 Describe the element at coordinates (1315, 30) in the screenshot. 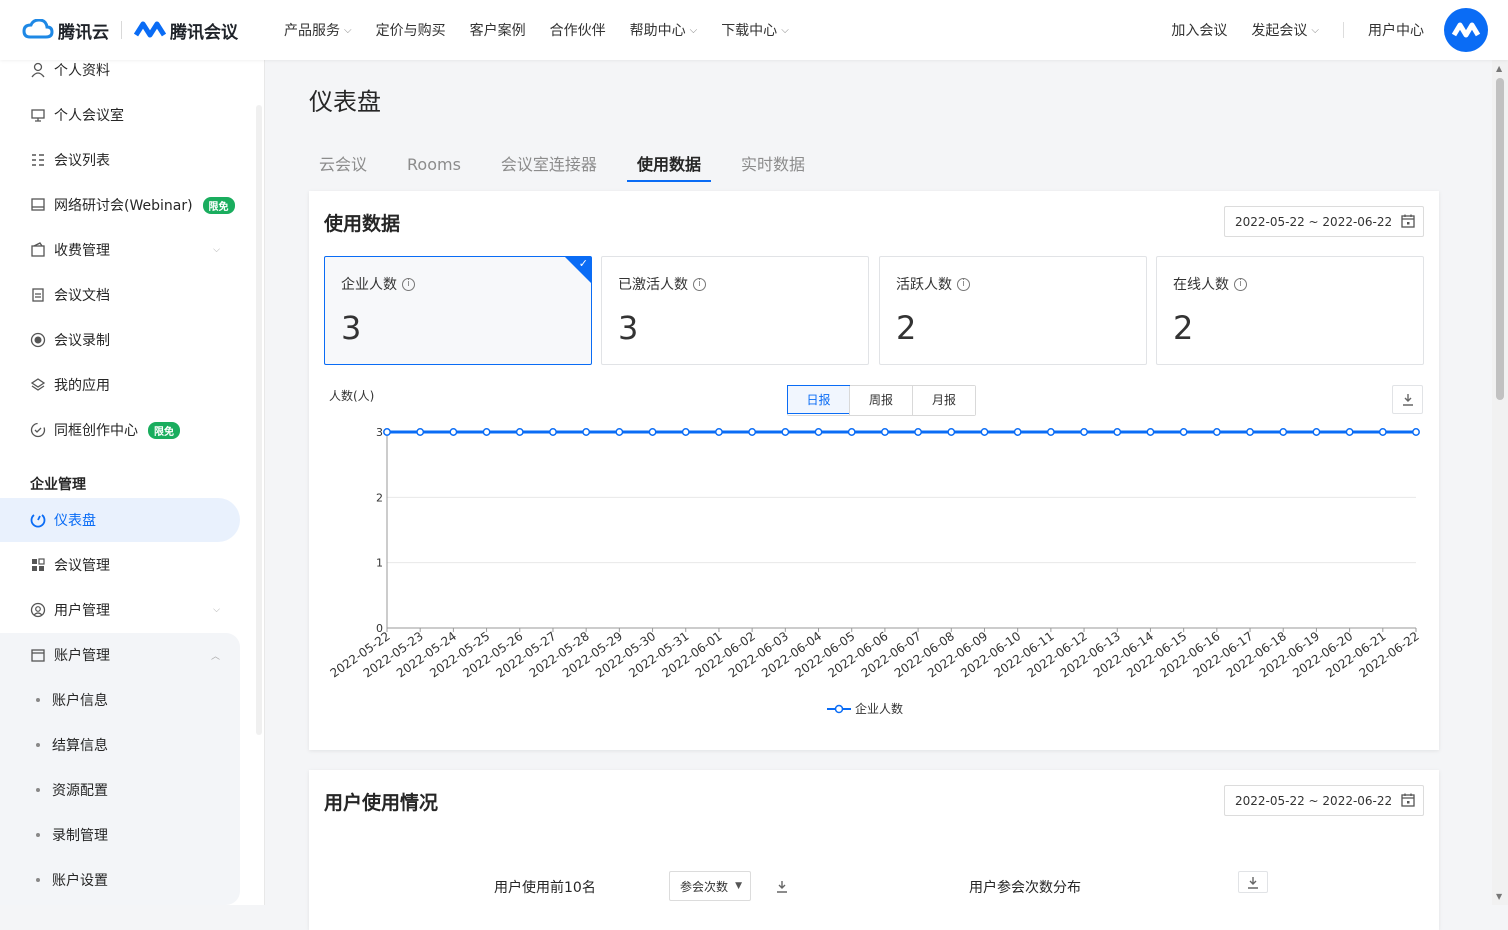

I see `chevron-down-icon: ⌵` at that location.